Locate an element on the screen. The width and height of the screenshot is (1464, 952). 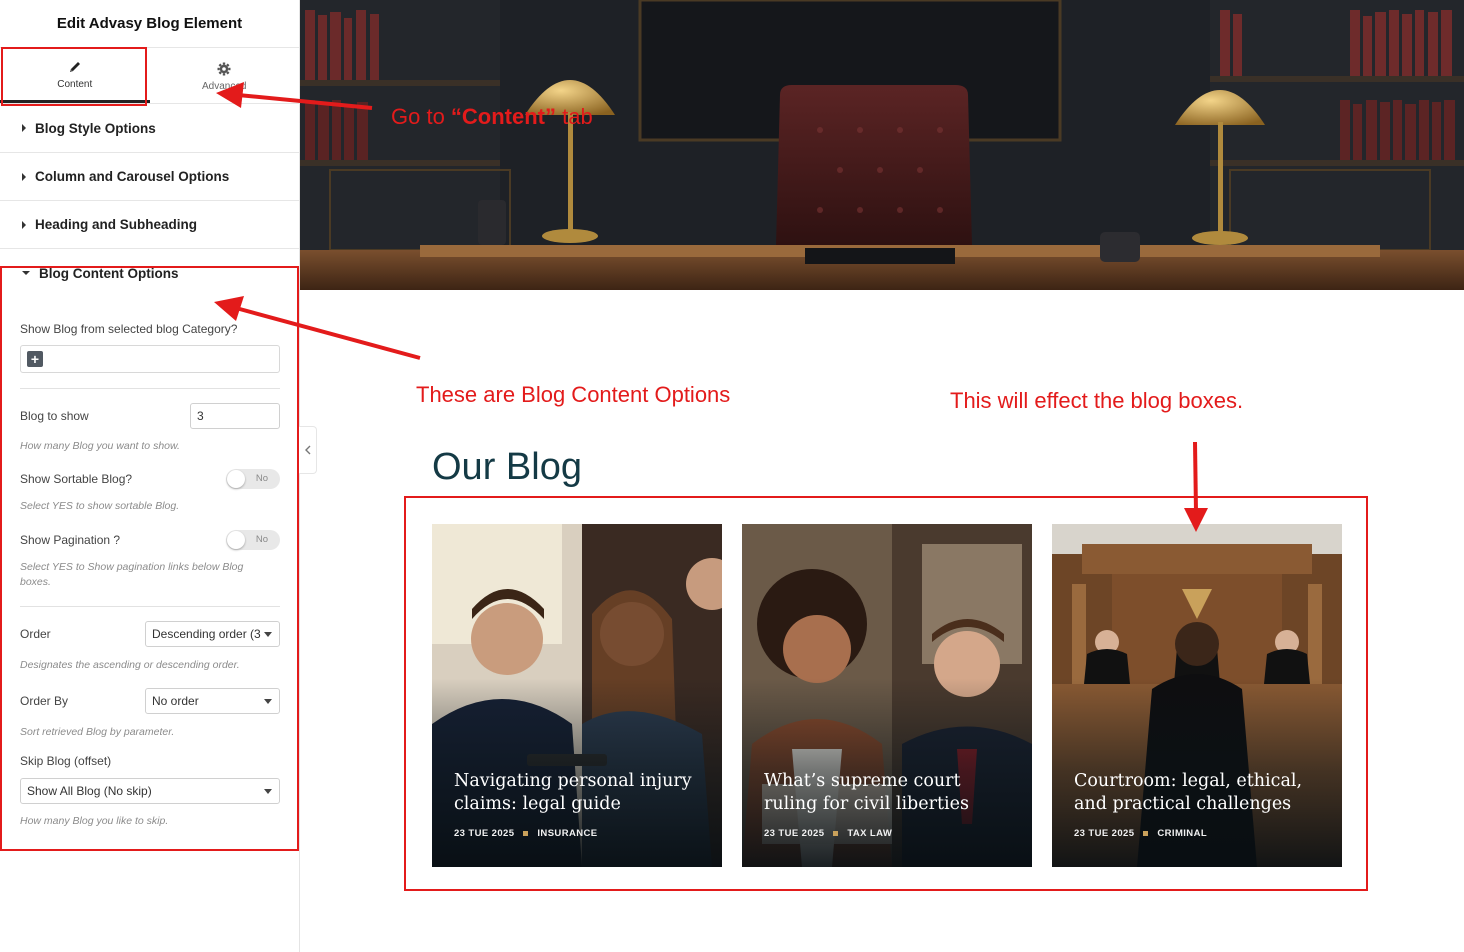
panel-title: Edit Advasy Blog Element is located at coordinates (149, 24).